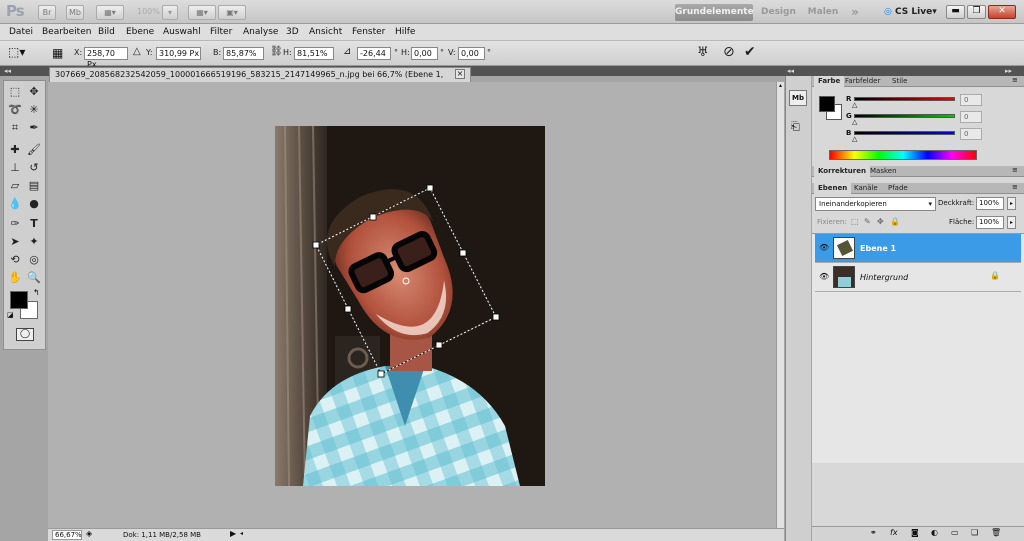 Image resolution: width=1024 pixels, height=541 pixels. What do you see at coordinates (460, 74) in the screenshot?
I see `document-tab-close-button: ×` at bounding box center [460, 74].